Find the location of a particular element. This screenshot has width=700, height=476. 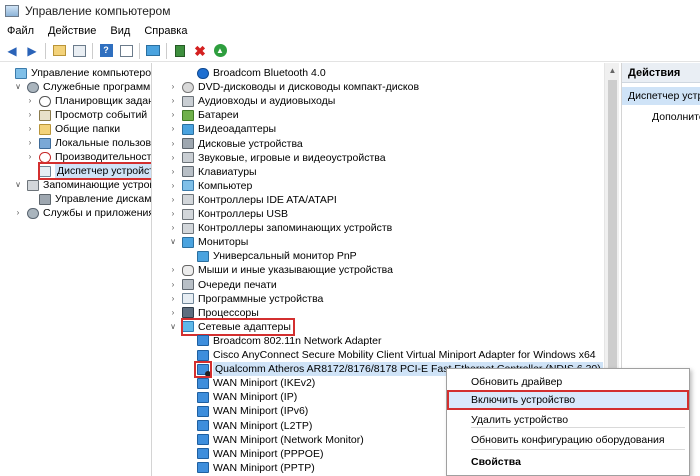

menu-help: Справка is located at coordinates (165, 31).